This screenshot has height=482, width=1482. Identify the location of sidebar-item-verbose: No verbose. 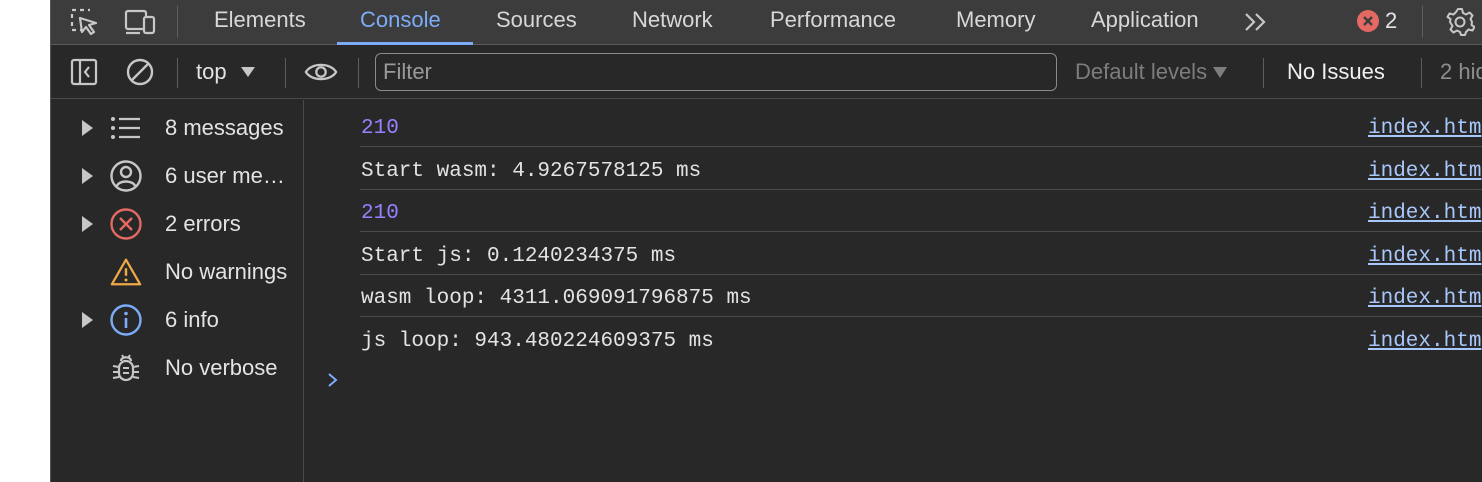
(177, 368).